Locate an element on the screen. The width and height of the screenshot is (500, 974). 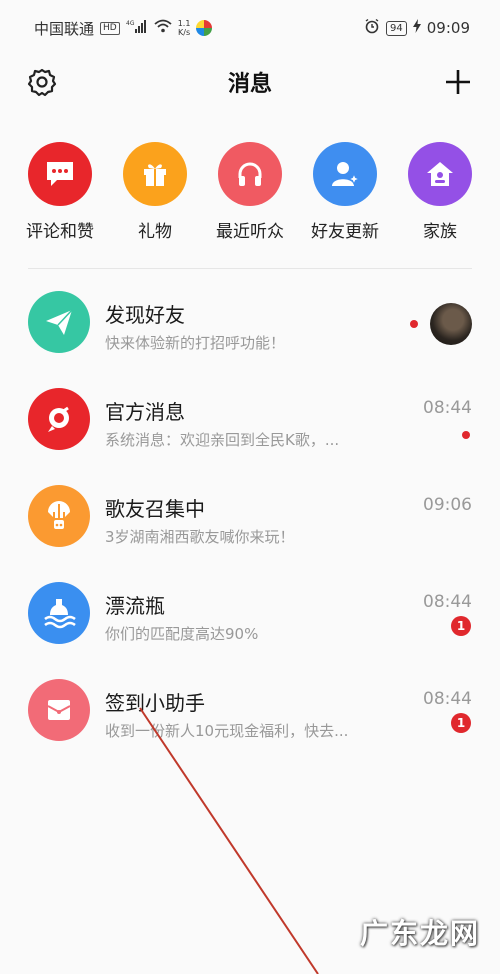
quick-action-listeners: 最近听众 is located at coordinates (250, 192).